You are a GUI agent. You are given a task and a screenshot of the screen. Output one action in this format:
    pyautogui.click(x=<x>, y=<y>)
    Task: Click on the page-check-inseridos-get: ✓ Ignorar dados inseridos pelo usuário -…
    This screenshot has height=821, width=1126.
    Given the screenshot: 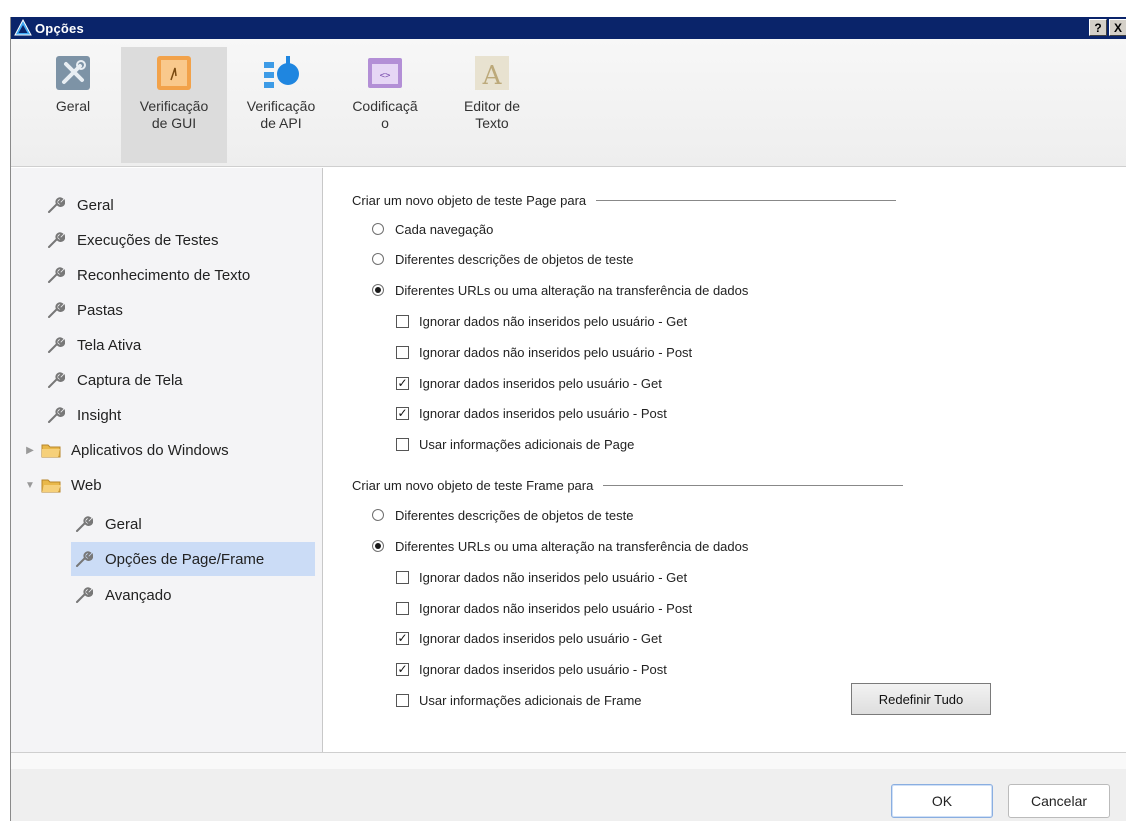 What is the action you would take?
    pyautogui.click(x=529, y=383)
    